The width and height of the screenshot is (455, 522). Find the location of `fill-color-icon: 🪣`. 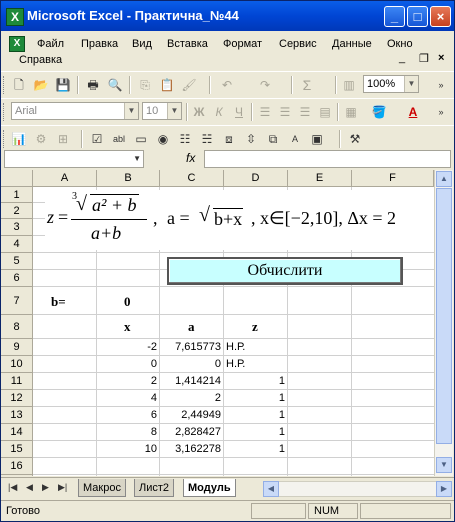

fill-color-icon: 🪣 is located at coordinates (379, 112).